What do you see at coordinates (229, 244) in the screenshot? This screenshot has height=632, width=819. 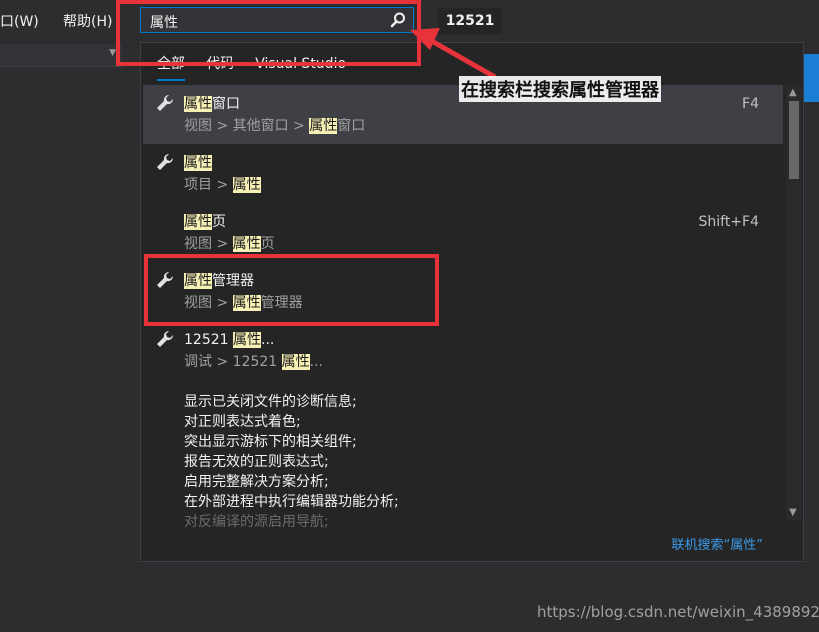 I see `result-path: 视图 > 属性页` at bounding box center [229, 244].